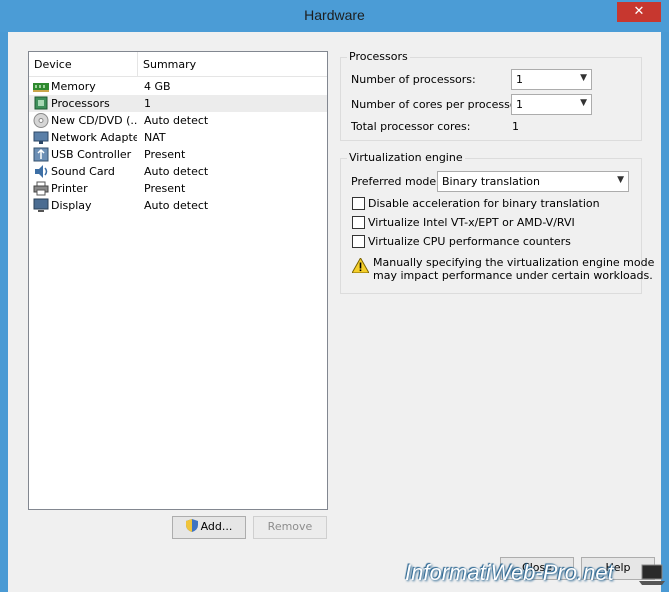 The height and width of the screenshot is (592, 669). Describe the element at coordinates (290, 527) in the screenshot. I see `remove-button: Remove` at that location.